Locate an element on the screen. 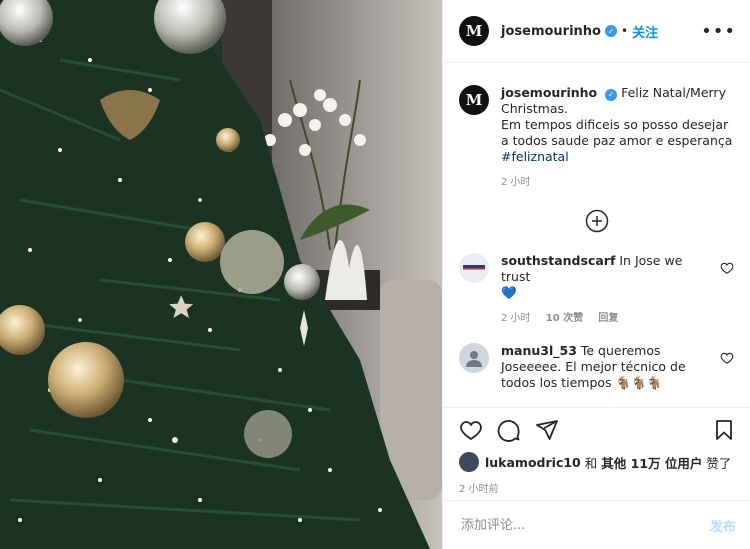 This screenshot has height=549, width=750. person-avatar-icon is located at coordinates (474, 359).